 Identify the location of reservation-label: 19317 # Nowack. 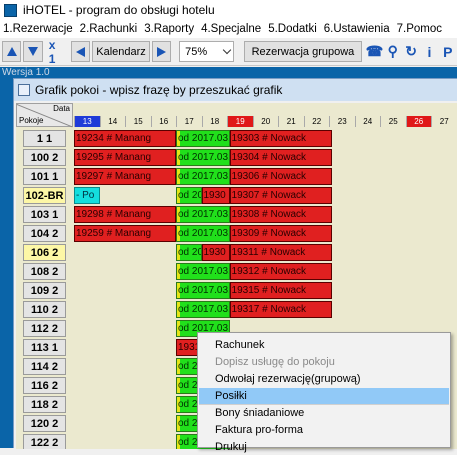
(269, 309).